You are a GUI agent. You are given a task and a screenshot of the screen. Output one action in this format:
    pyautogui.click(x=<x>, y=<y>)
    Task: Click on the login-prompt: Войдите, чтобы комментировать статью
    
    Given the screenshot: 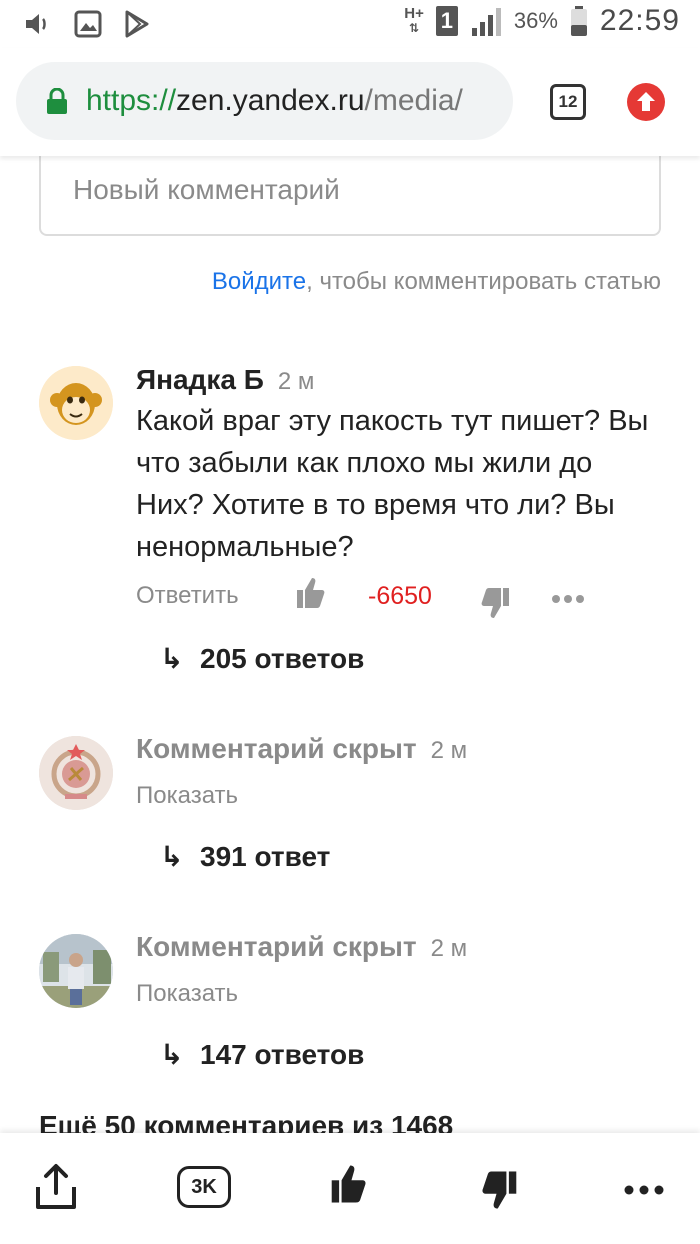 What is the action you would take?
    pyautogui.click(x=436, y=282)
    